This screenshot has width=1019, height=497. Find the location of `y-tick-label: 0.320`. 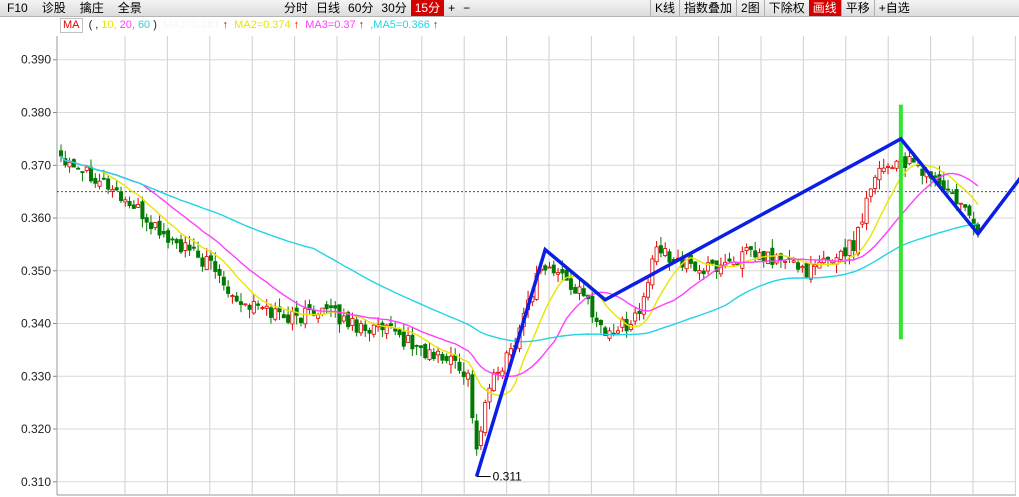

y-tick-label: 0.320 is located at coordinates (36, 429).